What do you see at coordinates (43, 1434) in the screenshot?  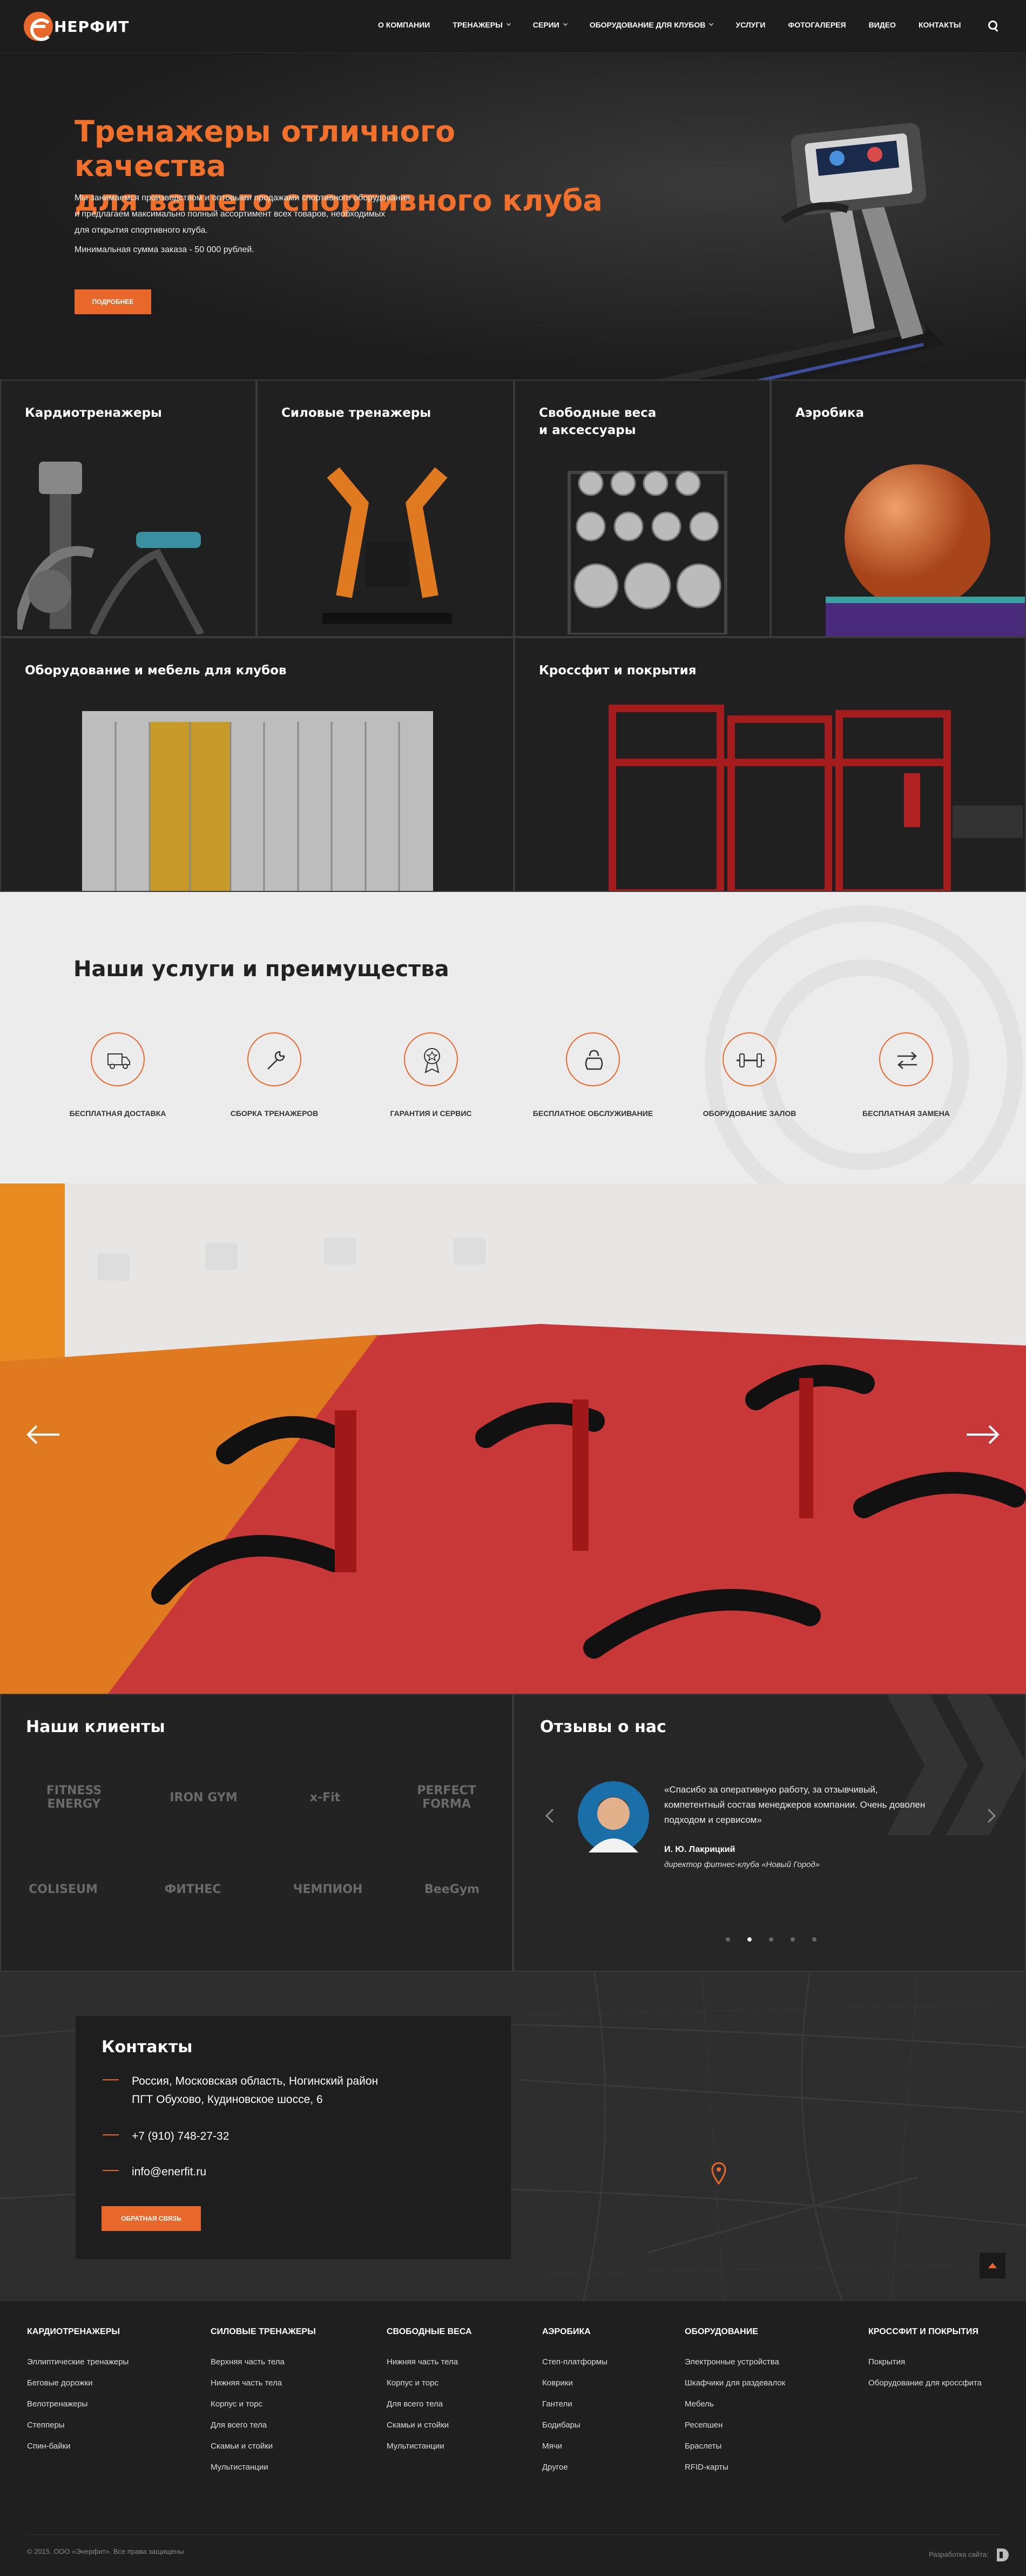 I see `slider-prev-arrow-icon` at bounding box center [43, 1434].